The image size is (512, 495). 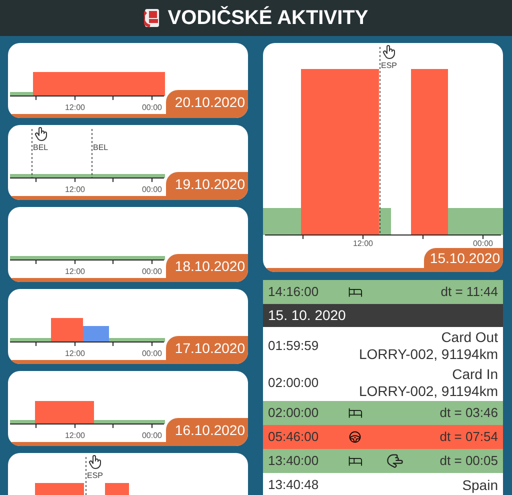 What do you see at coordinates (128, 244) in the screenshot?
I see `day-card: 12:00 00:00 18.10.2020` at bounding box center [128, 244].